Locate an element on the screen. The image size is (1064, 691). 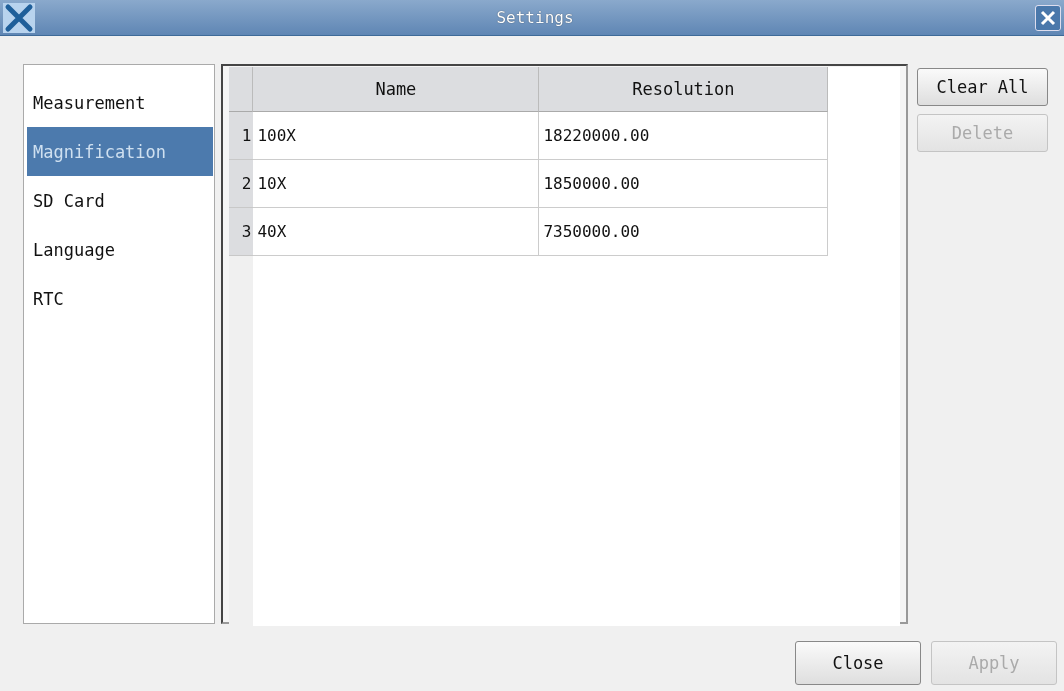
row-number: 2 is located at coordinates (241, 184).